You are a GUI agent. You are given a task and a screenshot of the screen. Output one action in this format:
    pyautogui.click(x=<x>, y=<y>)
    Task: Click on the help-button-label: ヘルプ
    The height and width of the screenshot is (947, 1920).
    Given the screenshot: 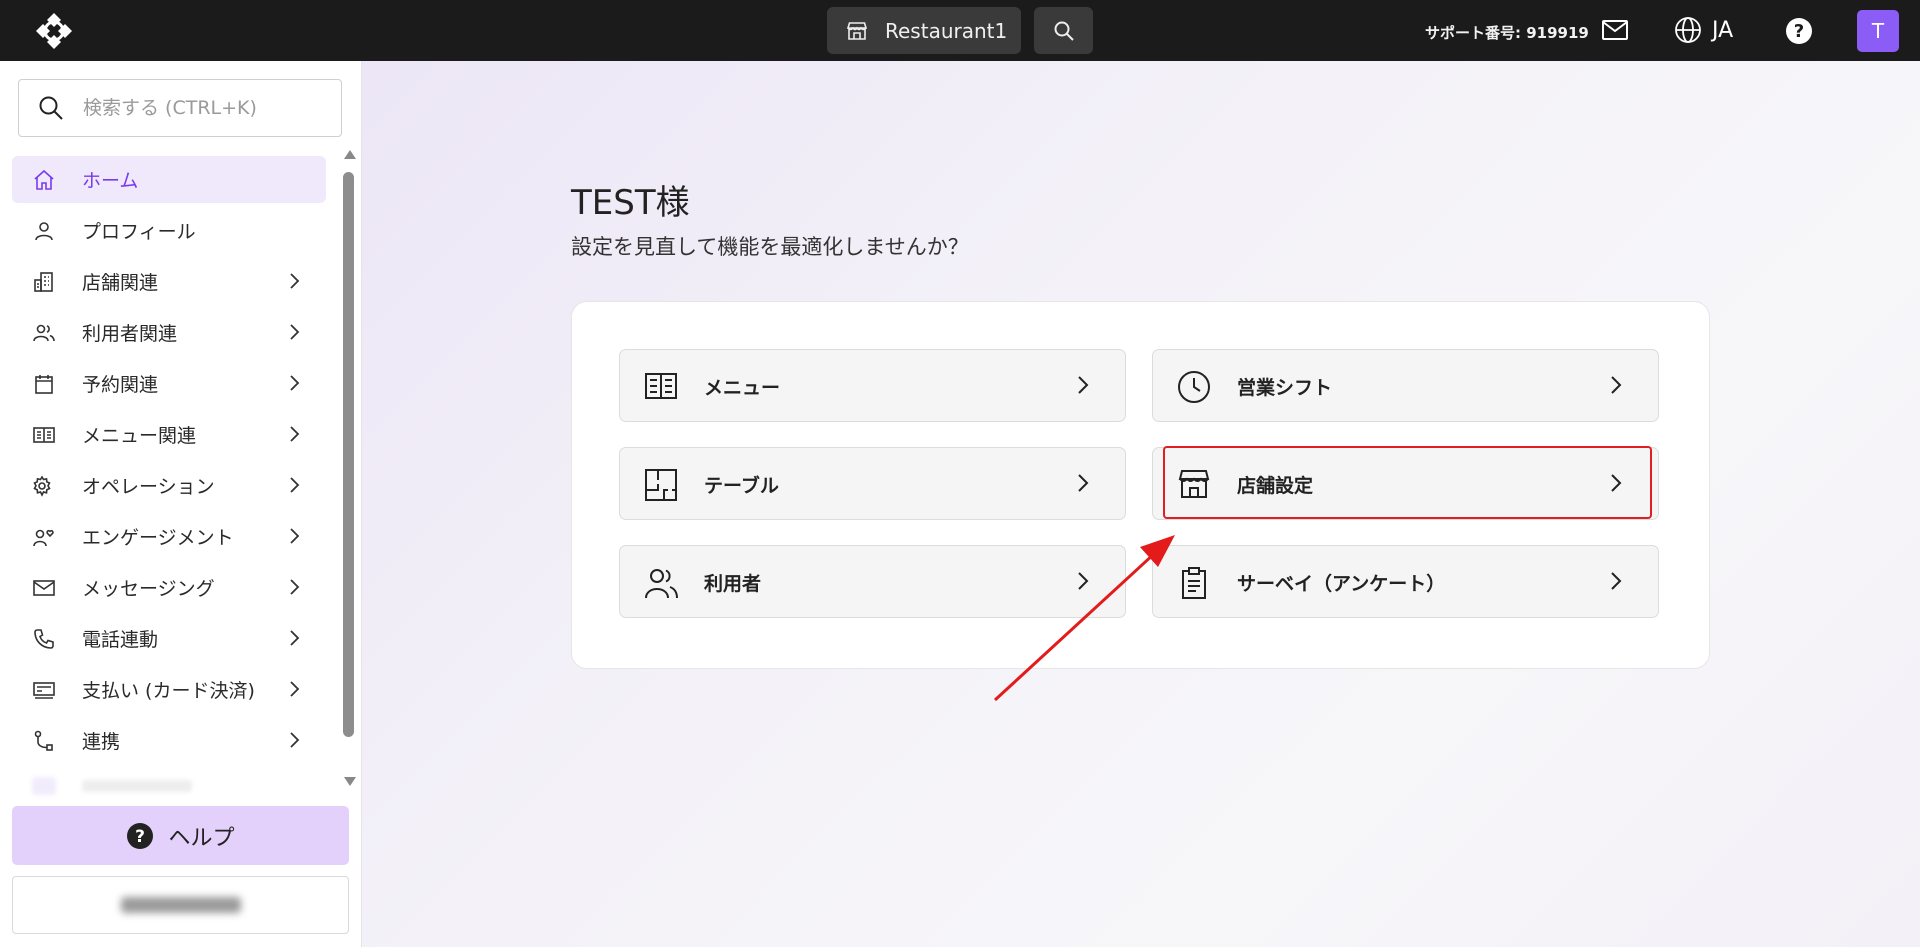 What is the action you would take?
    pyautogui.click(x=201, y=838)
    